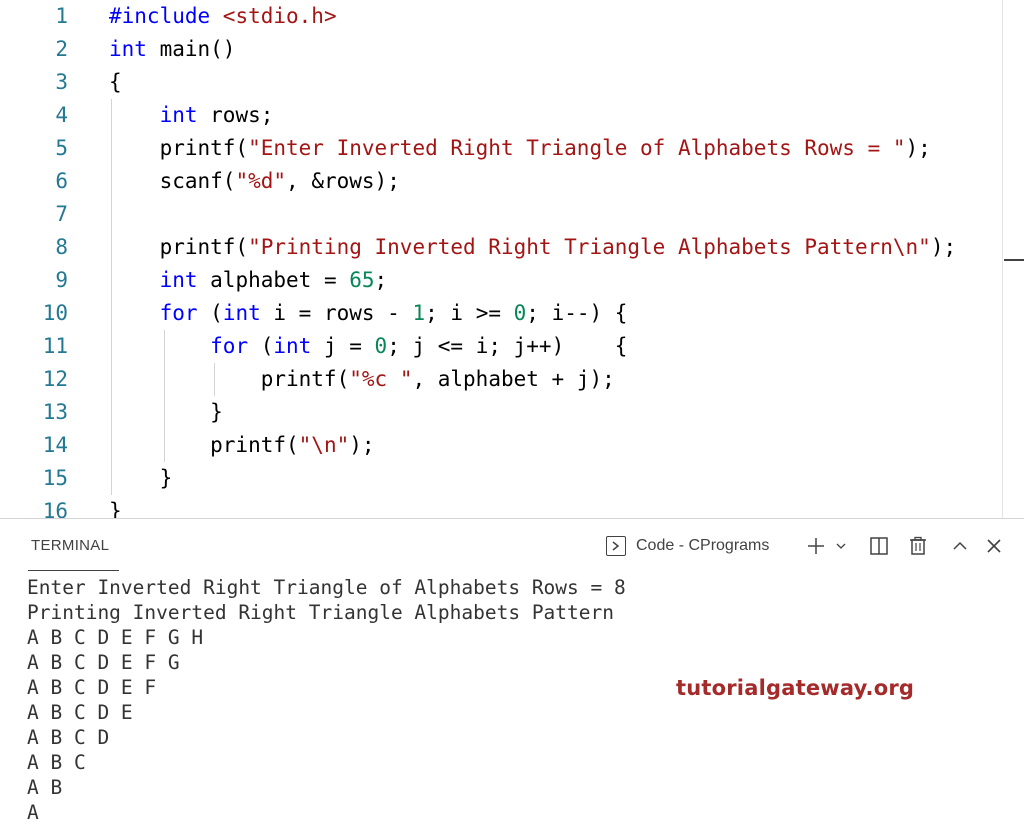  I want to click on line-number: 5, so click(61, 148).